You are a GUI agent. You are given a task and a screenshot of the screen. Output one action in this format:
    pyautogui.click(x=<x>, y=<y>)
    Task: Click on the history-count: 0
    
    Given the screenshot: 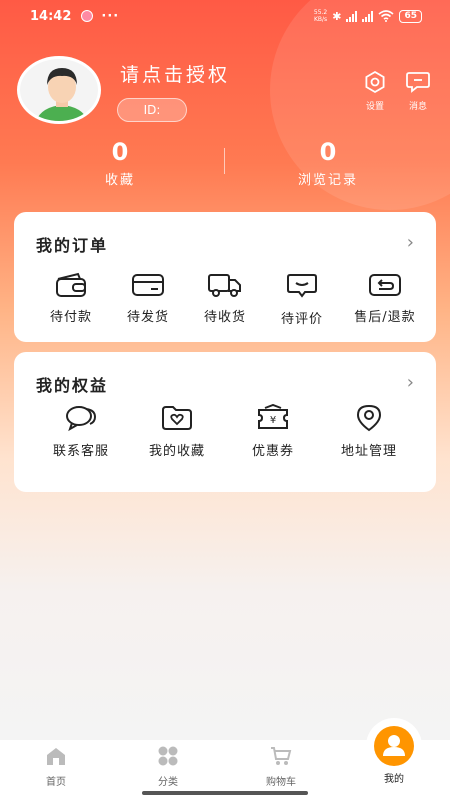 What is the action you would take?
    pyautogui.click(x=328, y=152)
    